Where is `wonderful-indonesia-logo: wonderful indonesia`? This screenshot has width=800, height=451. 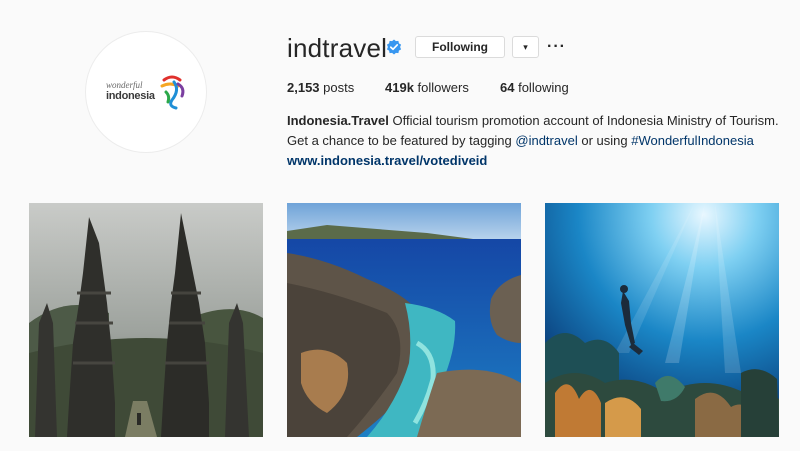 wonderful-indonesia-logo: wonderful indonesia is located at coordinates (146, 92).